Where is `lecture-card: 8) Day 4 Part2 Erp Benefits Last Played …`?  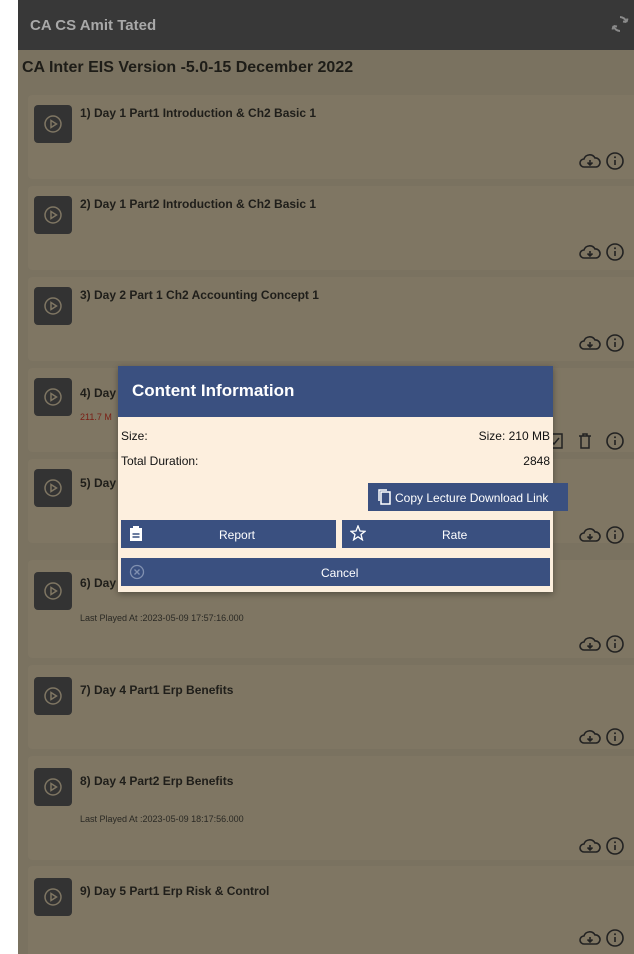 lecture-card: 8) Day 4 Part2 Erp Benefits Last Played … is located at coordinates (331, 808).